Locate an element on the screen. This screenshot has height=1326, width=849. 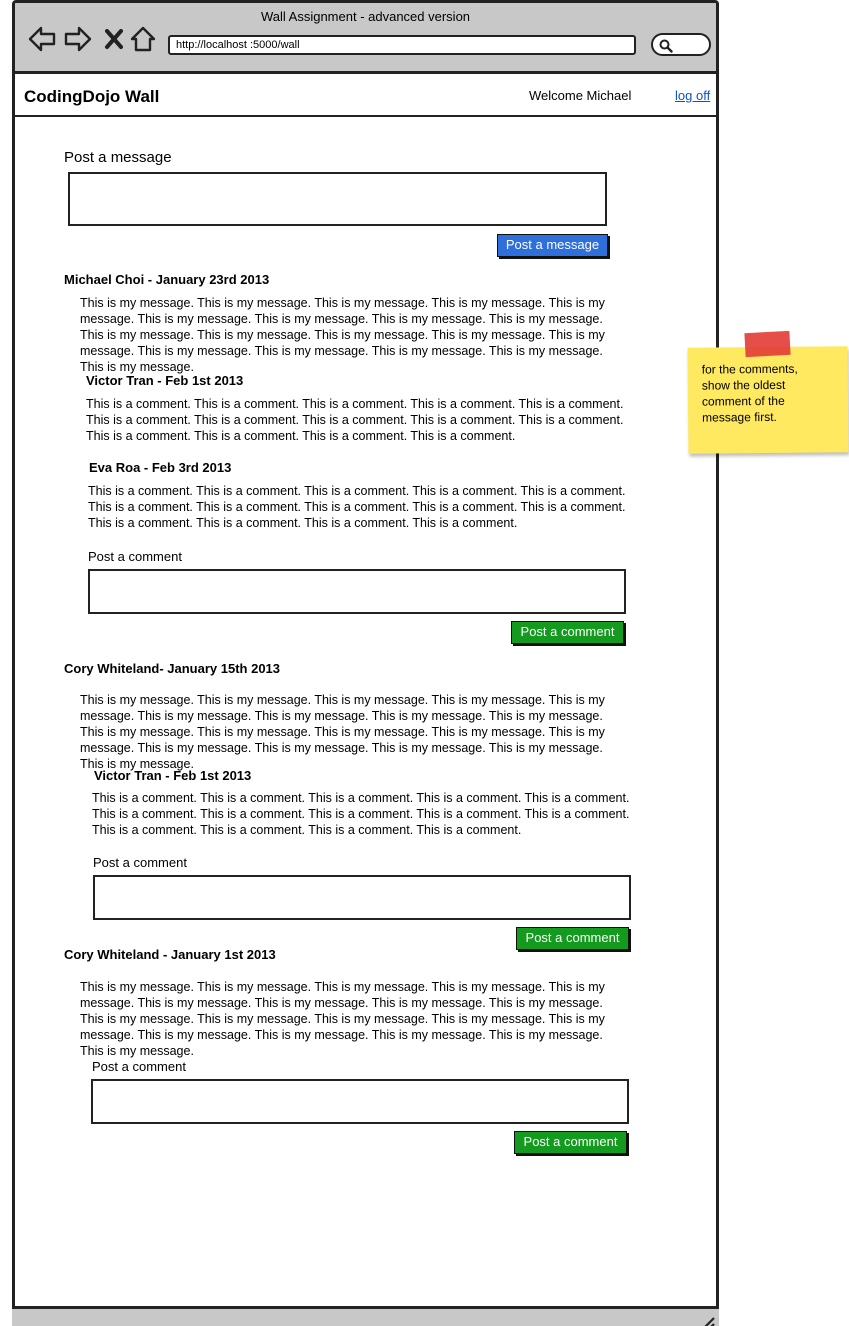
message-author: Michael Choi - January 23rd 2013 is located at coordinates (167, 279).